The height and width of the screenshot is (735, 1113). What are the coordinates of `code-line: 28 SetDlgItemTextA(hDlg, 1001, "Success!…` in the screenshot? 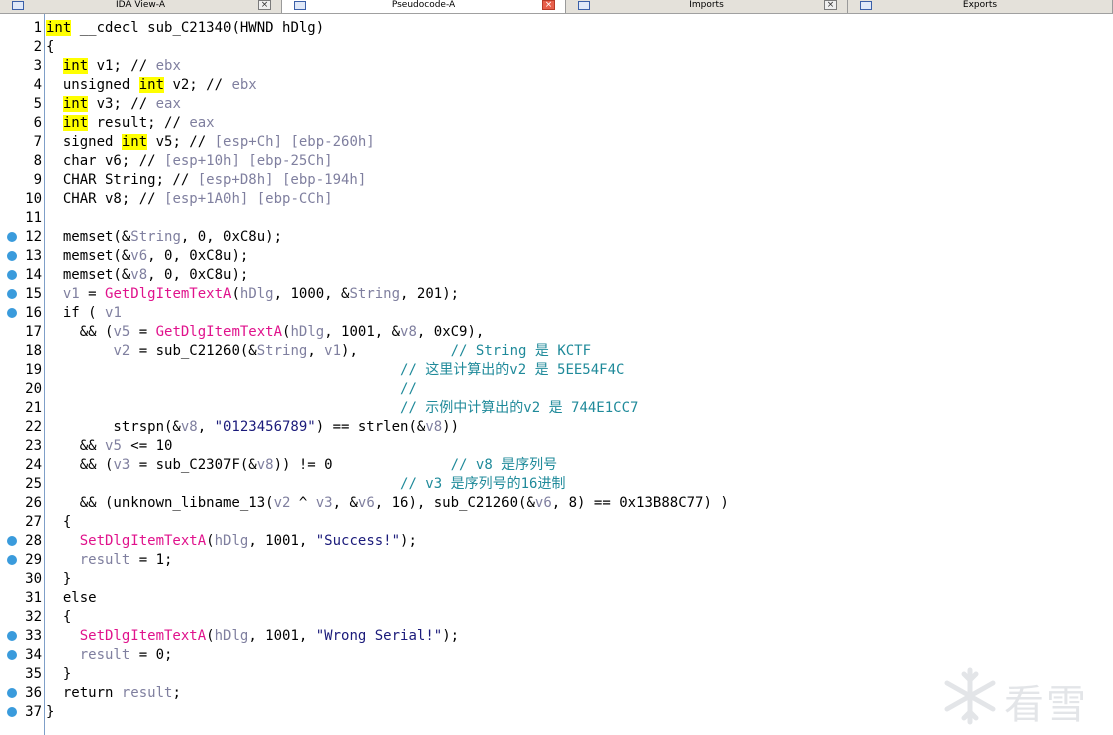 It's located at (556, 541).